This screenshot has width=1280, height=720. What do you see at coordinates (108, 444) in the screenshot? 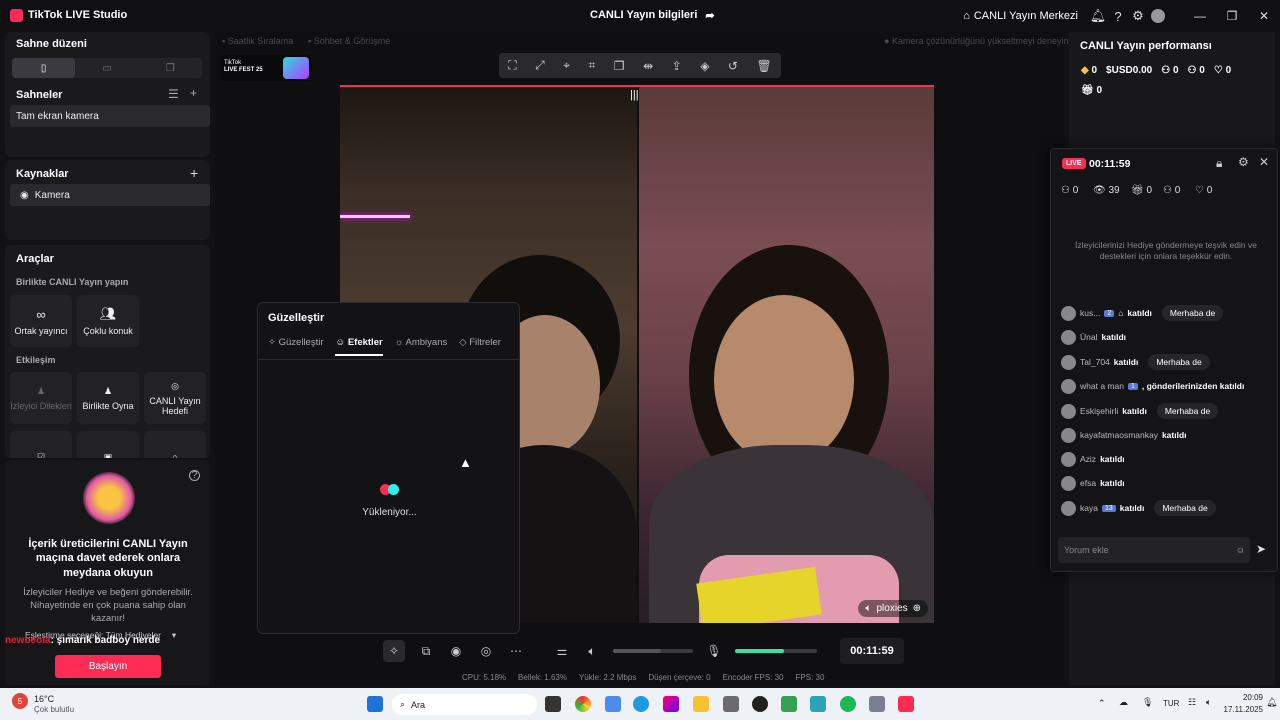
I see `tool-box: ▣` at bounding box center [108, 444].